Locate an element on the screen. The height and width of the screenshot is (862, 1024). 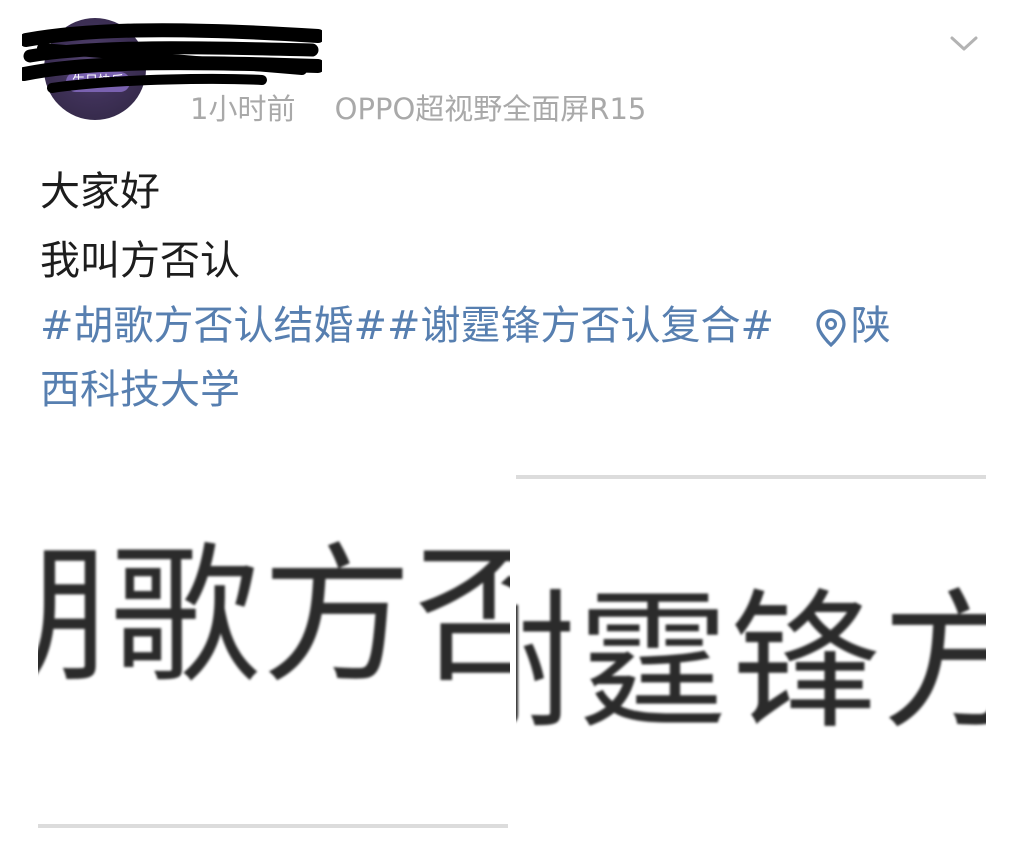
zoomed-text-right: 谢霆锋方 is located at coordinates (751, 663).